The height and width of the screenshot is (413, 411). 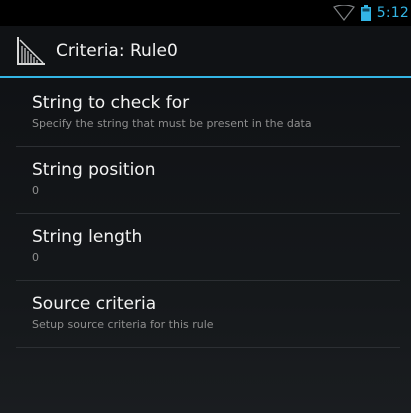 What do you see at coordinates (371, 13) in the screenshot?
I see `status-icons: 5:12` at bounding box center [371, 13].